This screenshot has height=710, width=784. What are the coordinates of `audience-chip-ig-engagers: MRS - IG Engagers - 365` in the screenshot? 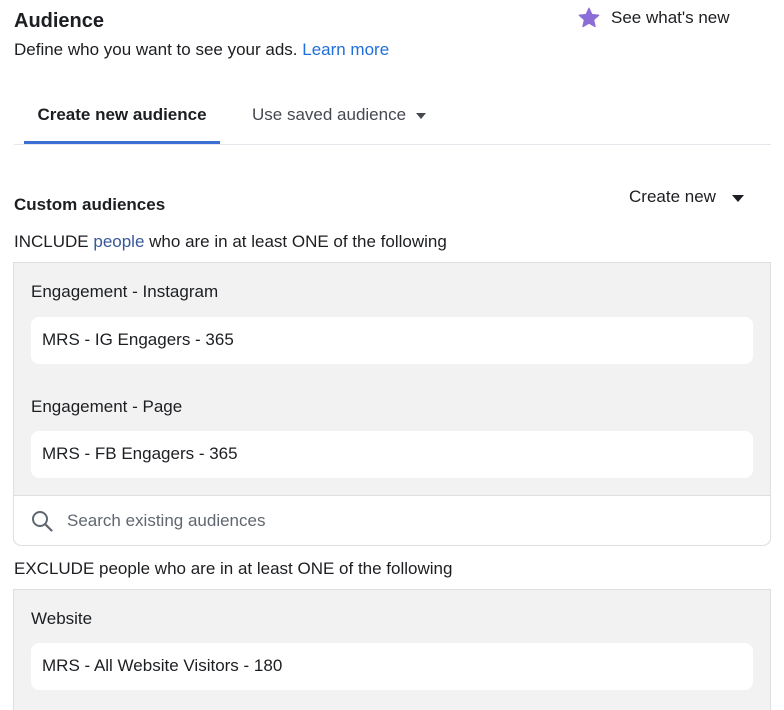 It's located at (392, 340).